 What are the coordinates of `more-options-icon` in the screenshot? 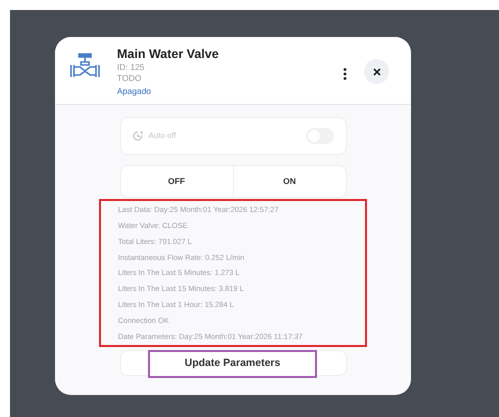 It's located at (345, 74).